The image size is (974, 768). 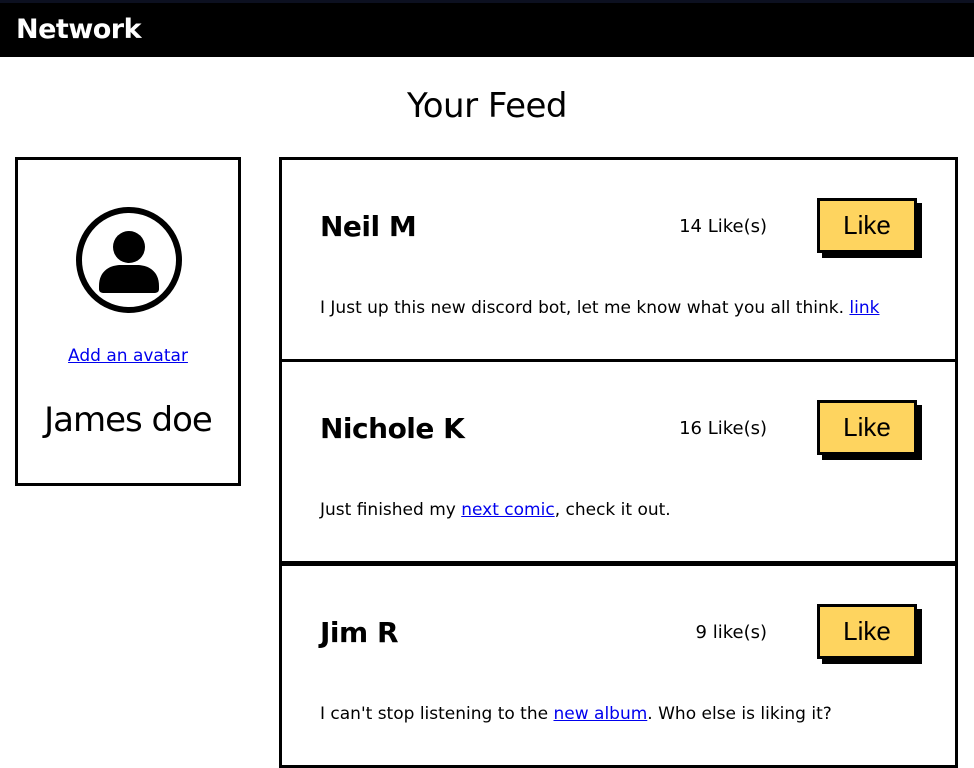 I want to click on post-author: Jim R, so click(x=359, y=632).